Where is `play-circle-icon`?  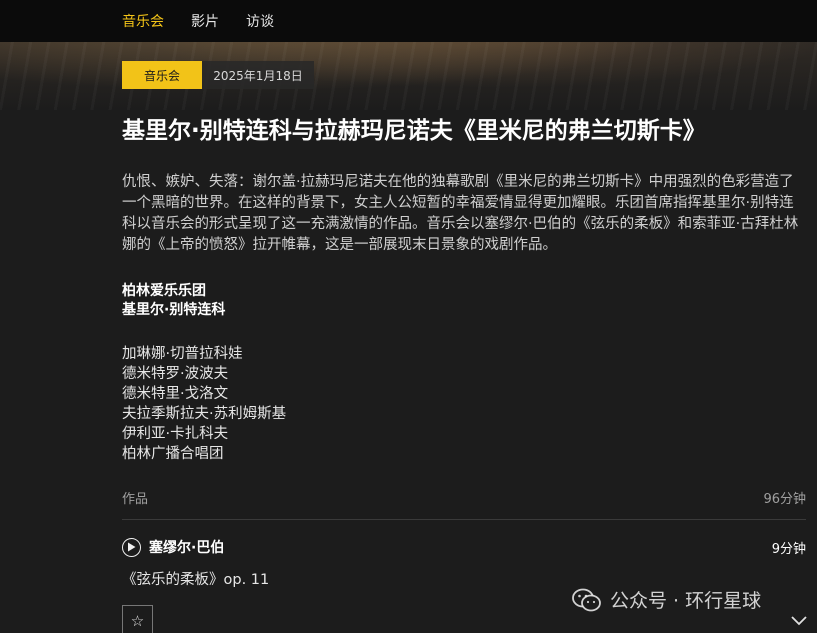 play-circle-icon is located at coordinates (131, 547).